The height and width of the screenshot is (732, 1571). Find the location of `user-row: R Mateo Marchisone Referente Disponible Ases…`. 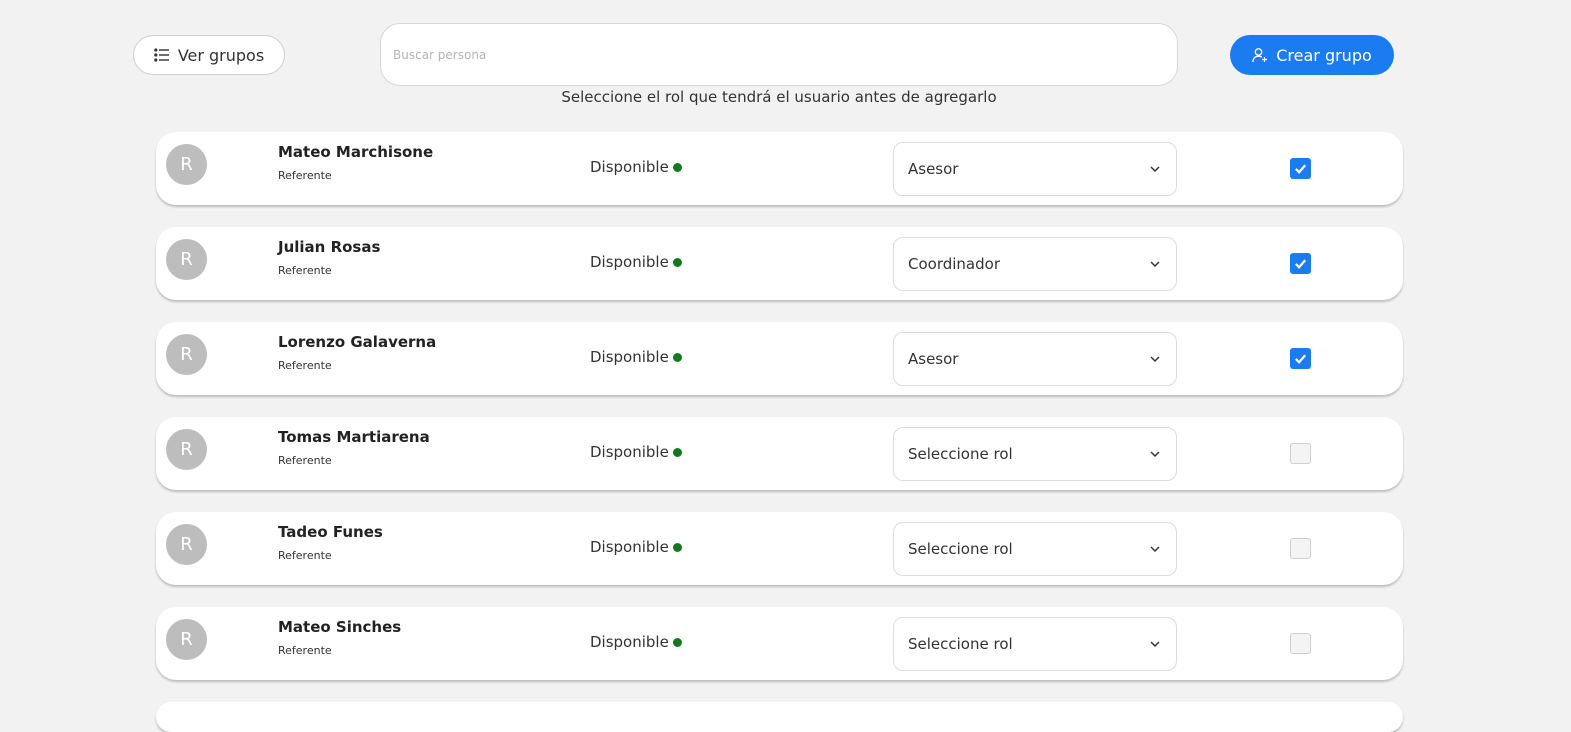

user-row: R Mateo Marchisone Referente Disponible Ases… is located at coordinates (779, 168).